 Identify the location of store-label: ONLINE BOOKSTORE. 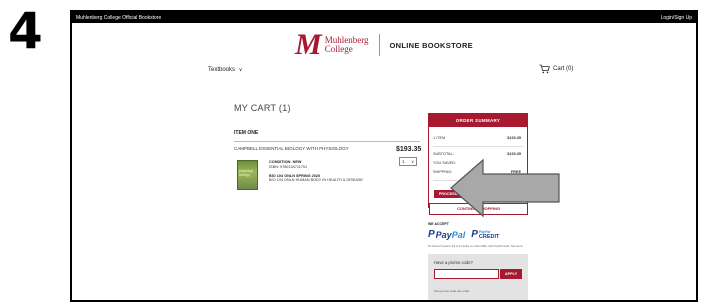
(431, 45).